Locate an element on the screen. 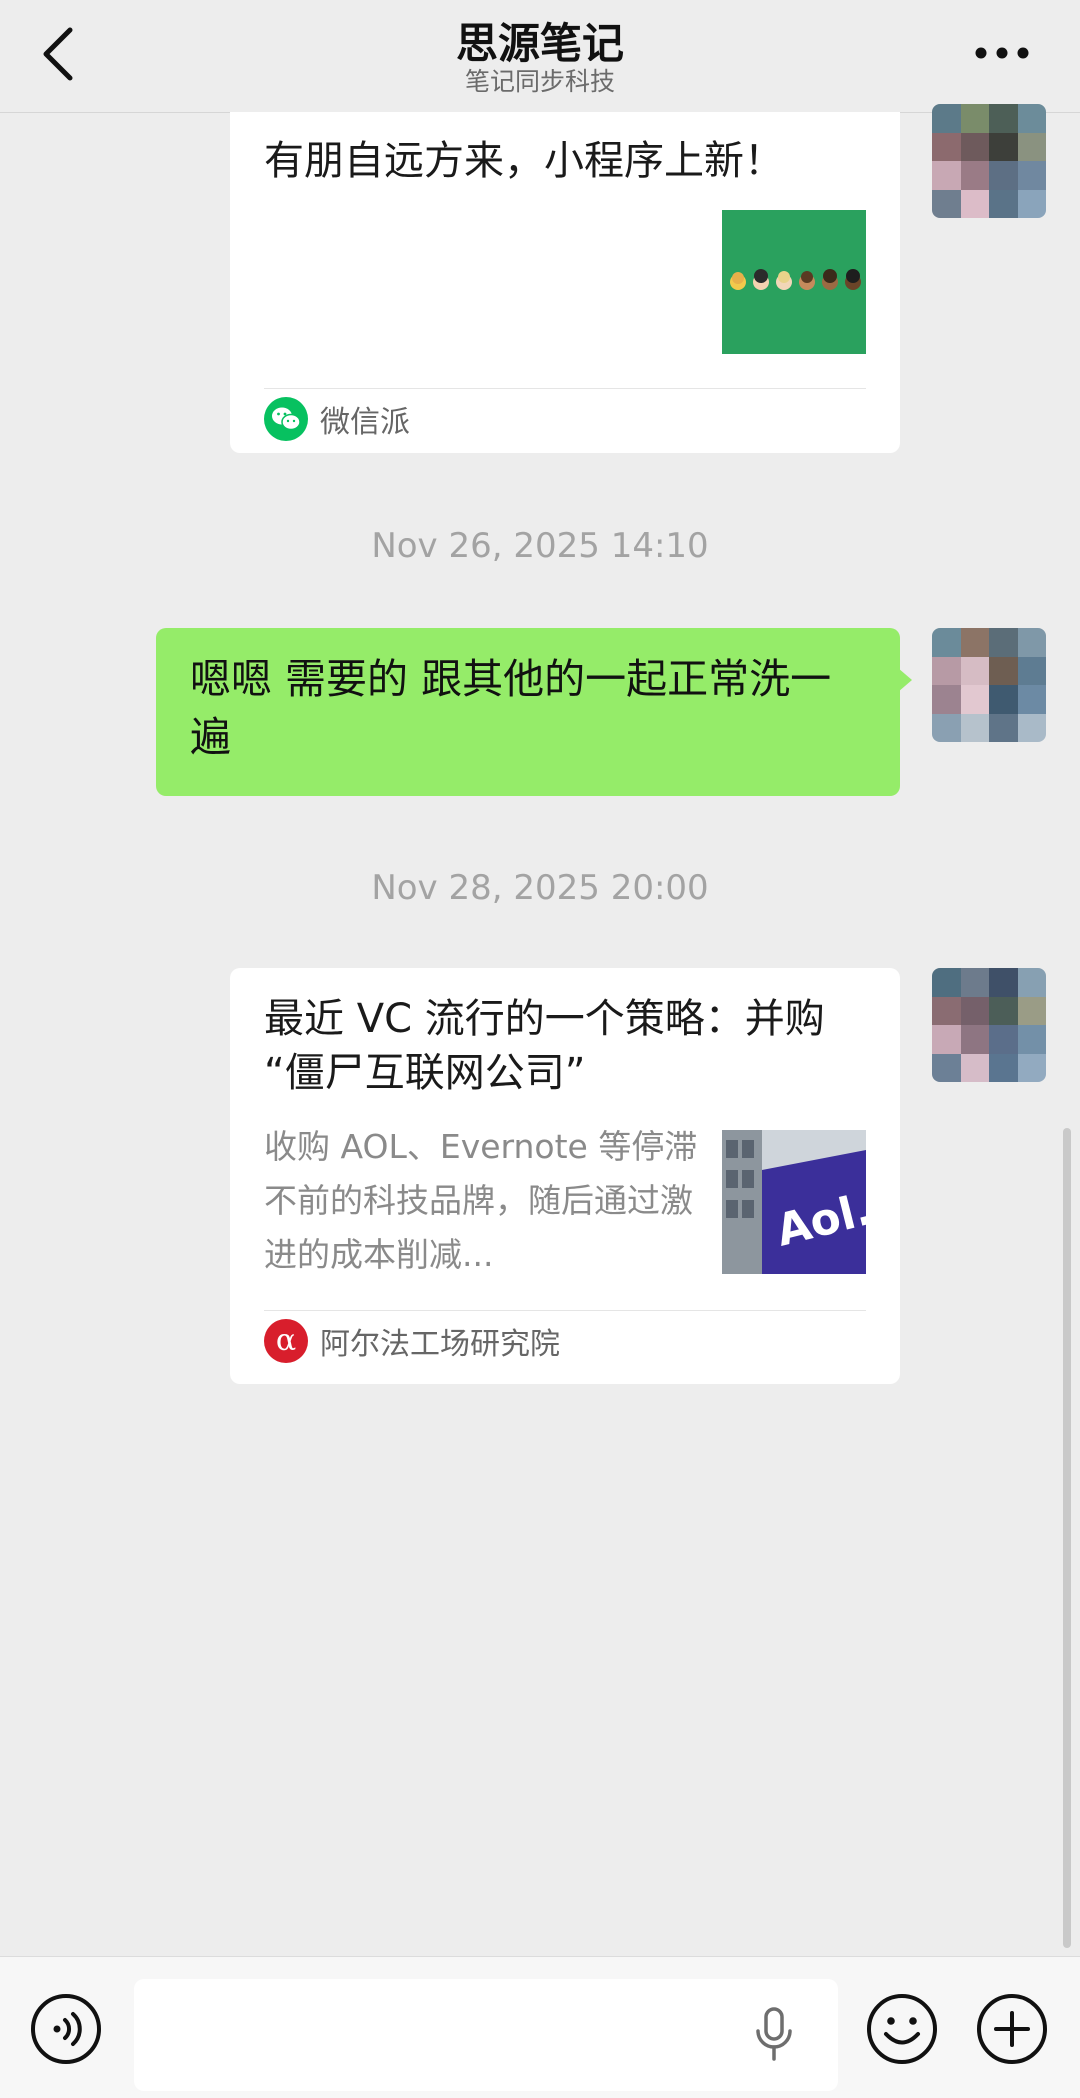 This screenshot has width=1080, height=2098. link-card-1: 有朋自远方来，小程序上新！ 微信派 is located at coordinates (565, 282).